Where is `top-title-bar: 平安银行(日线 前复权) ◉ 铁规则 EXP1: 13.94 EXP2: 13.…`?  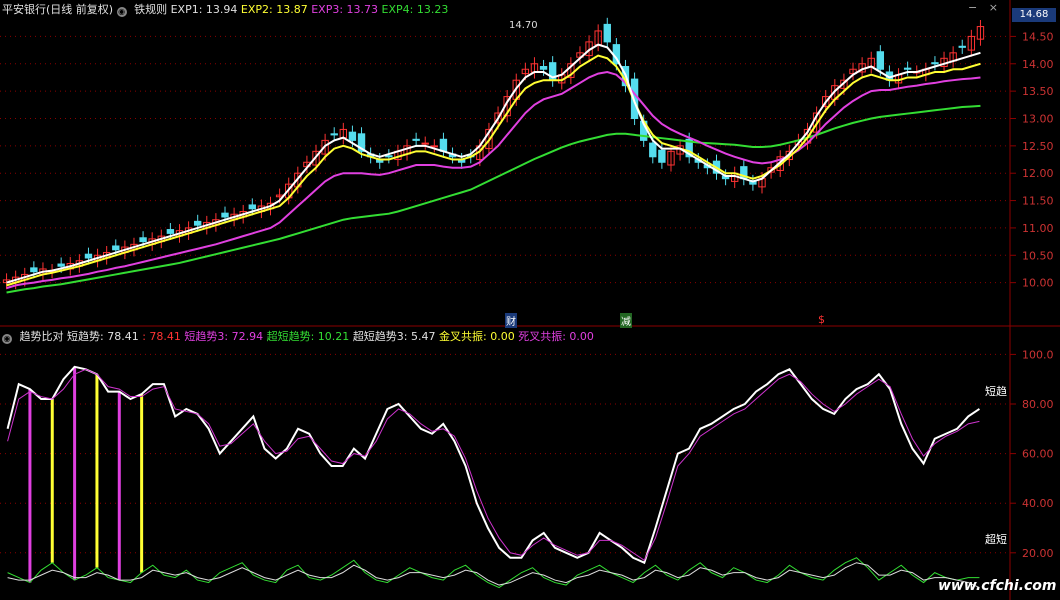 top-title-bar: 平安银行(日线 前复权) ◉ 铁规则 EXP1: 13.94 EXP2: 13.… is located at coordinates (225, 10).